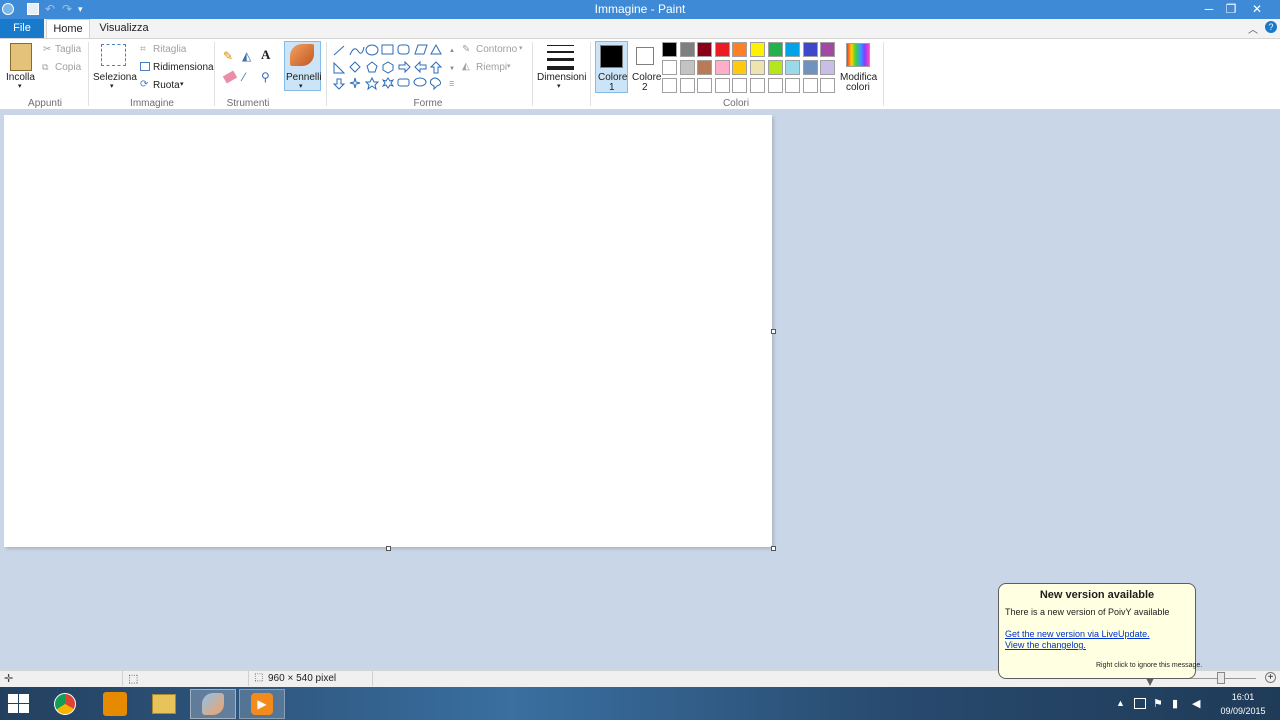 The width and height of the screenshot is (1280, 720). What do you see at coordinates (466, 49) in the screenshot?
I see `outline-icon: ✎` at bounding box center [466, 49].